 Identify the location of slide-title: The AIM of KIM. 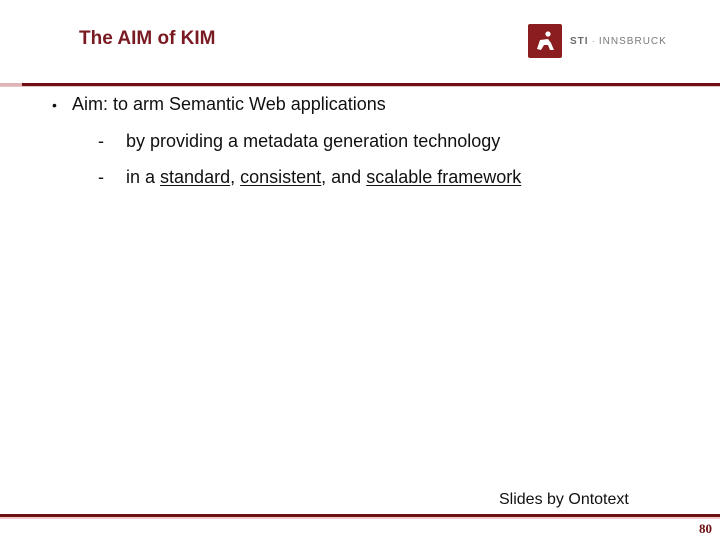
(147, 38).